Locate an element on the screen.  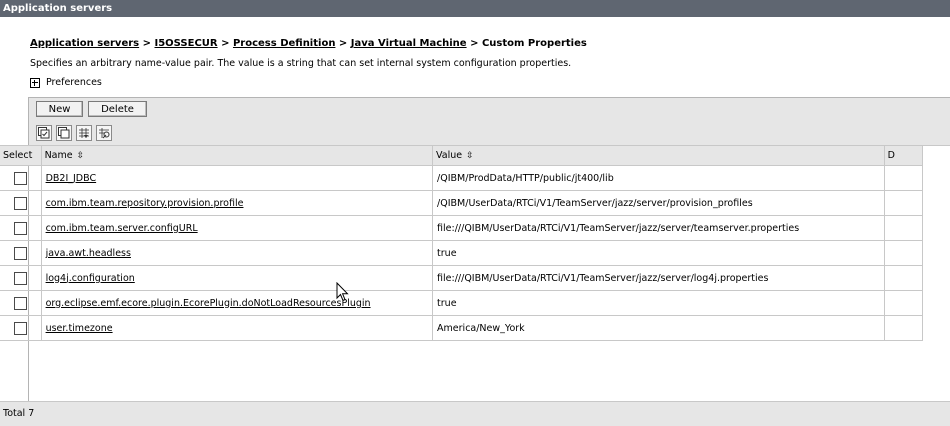
mouse-pointer-icon is located at coordinates (342, 292).